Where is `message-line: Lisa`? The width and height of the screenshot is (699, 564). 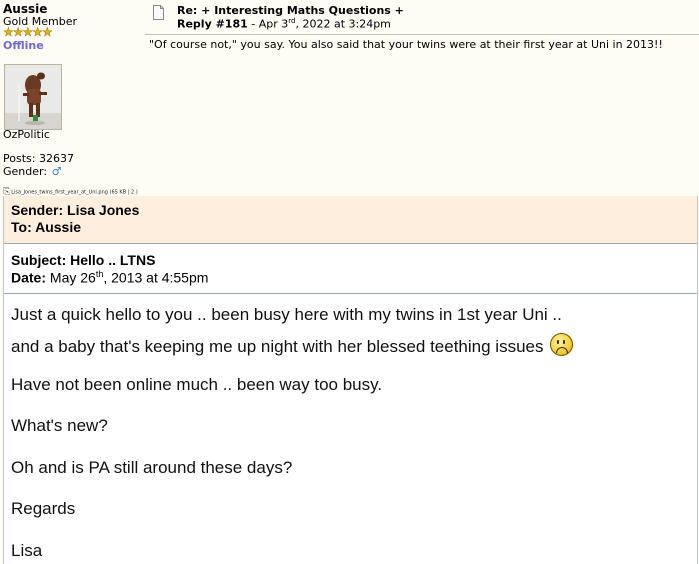 message-line: Lisa is located at coordinates (27, 550).